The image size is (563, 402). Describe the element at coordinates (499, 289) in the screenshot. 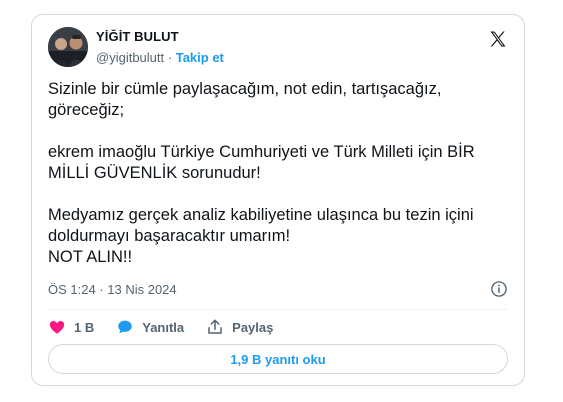

I see `info-icon` at that location.